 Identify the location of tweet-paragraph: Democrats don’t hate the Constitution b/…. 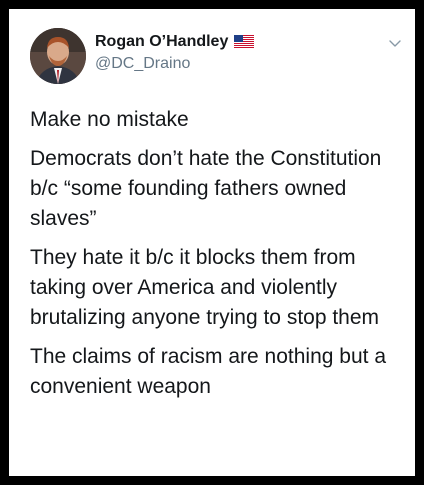
(206, 188).